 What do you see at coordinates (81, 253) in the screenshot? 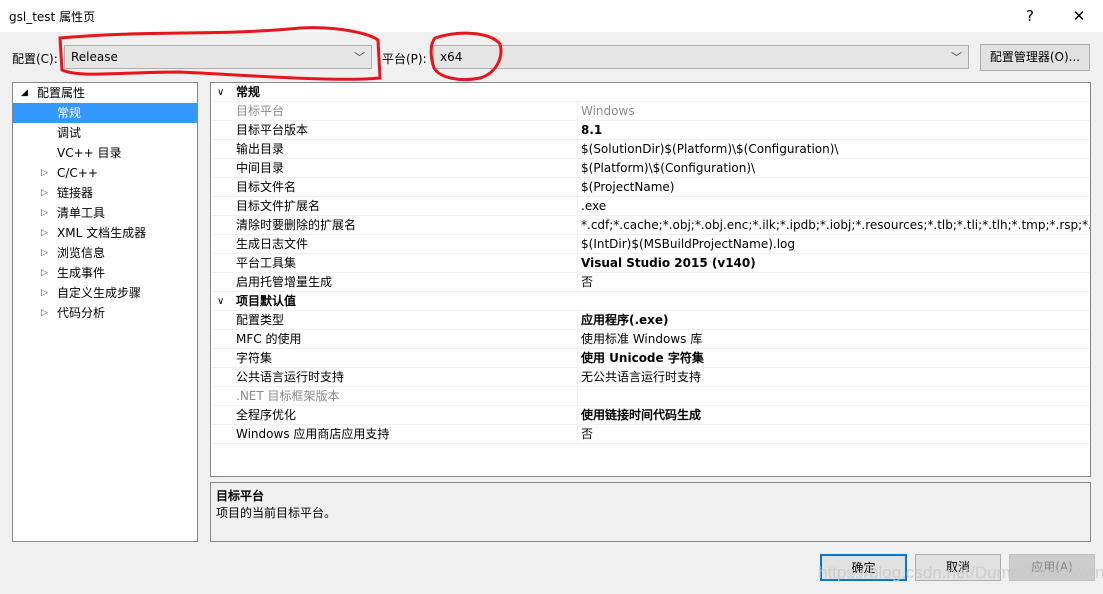
I see `tree-item-label: 浏览信息` at bounding box center [81, 253].